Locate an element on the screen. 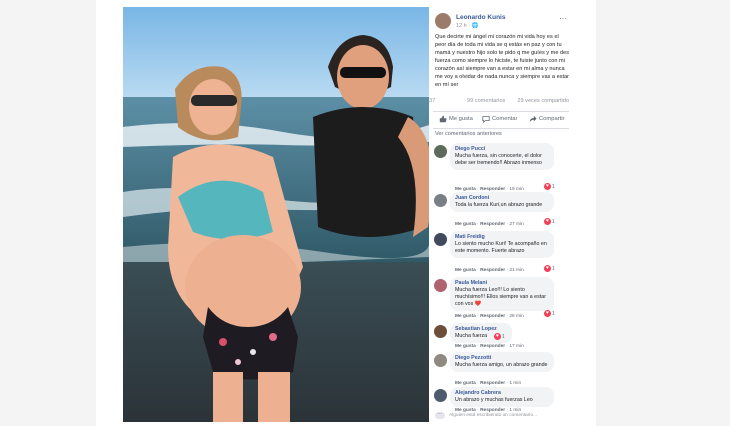 The image size is (730, 426). comment-text: Mucha fuerza amigo, un abrazo grande is located at coordinates (501, 365).